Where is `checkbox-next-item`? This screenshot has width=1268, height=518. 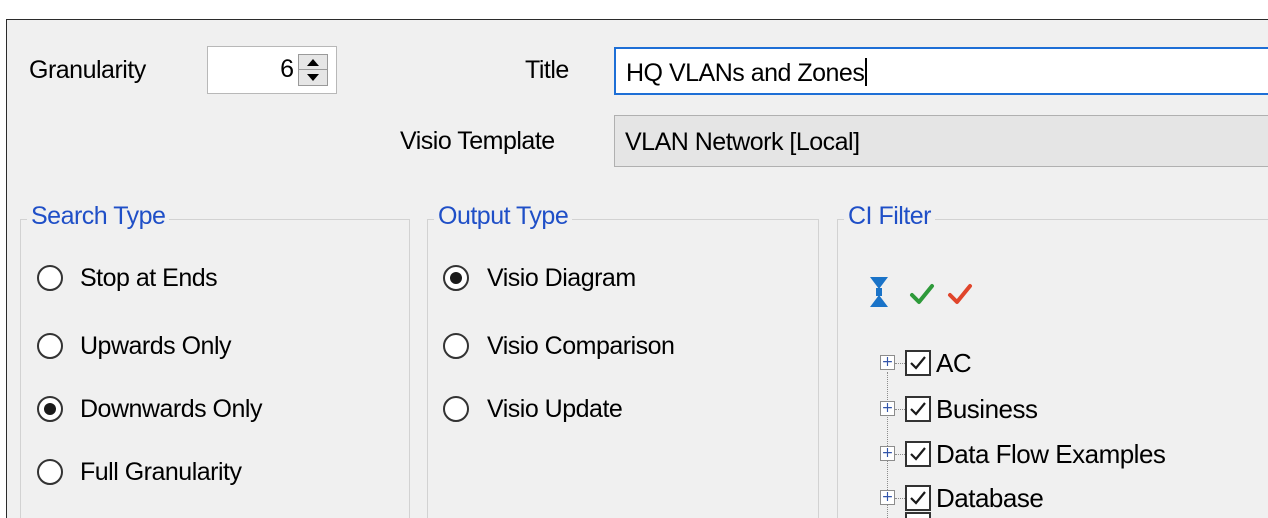 checkbox-next-item is located at coordinates (918, 515).